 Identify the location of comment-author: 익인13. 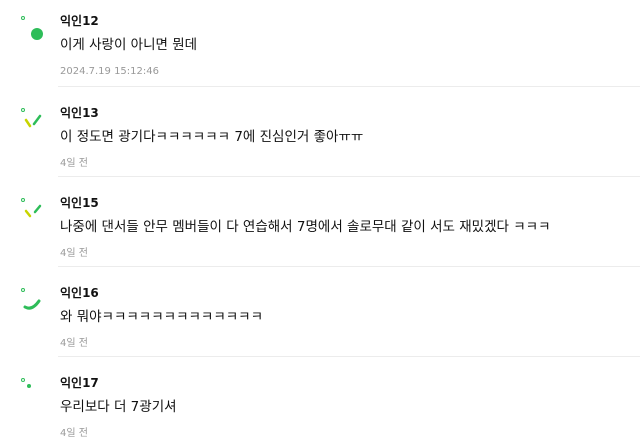
(79, 113).